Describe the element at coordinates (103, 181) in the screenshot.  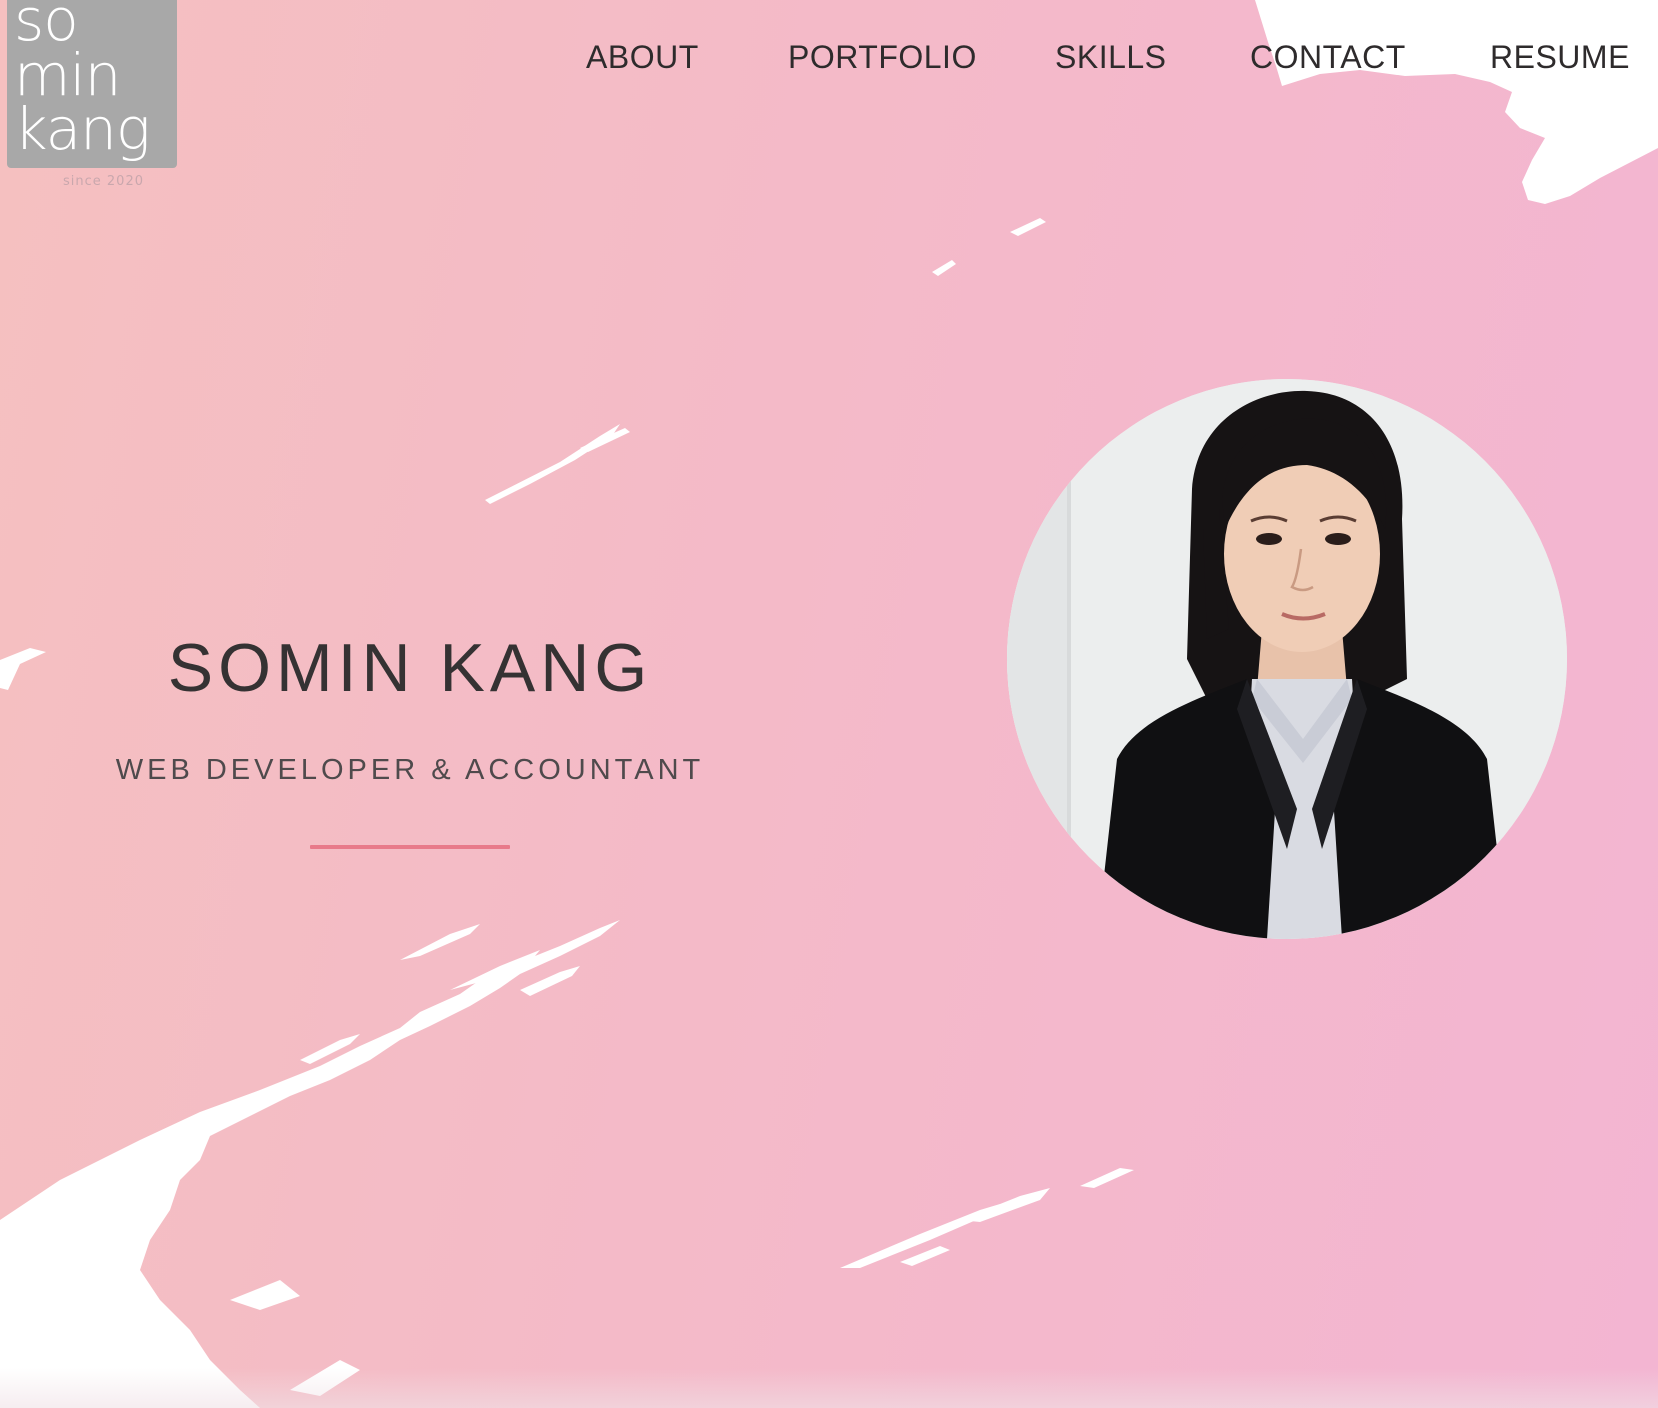
I see `logo-tagline: since 2020` at that location.